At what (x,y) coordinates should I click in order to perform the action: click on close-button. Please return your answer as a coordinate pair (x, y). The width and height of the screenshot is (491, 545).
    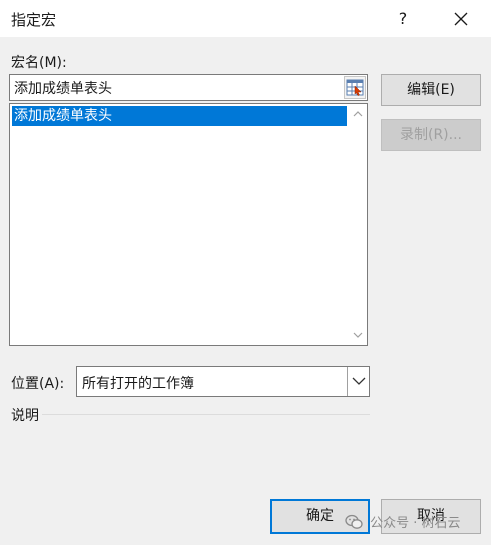
    Looking at the image, I should click on (461, 19).